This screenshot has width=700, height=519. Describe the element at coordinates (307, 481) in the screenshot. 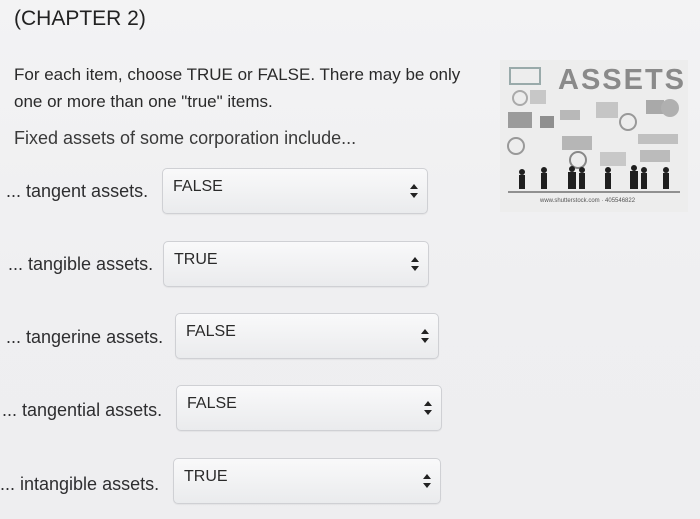

I see `answer-select-intangible: TRUE` at that location.